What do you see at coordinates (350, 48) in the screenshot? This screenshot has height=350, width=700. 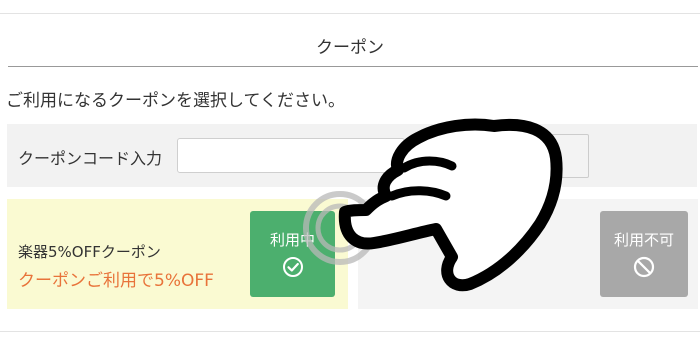 I see `page-title: クーポン` at bounding box center [350, 48].